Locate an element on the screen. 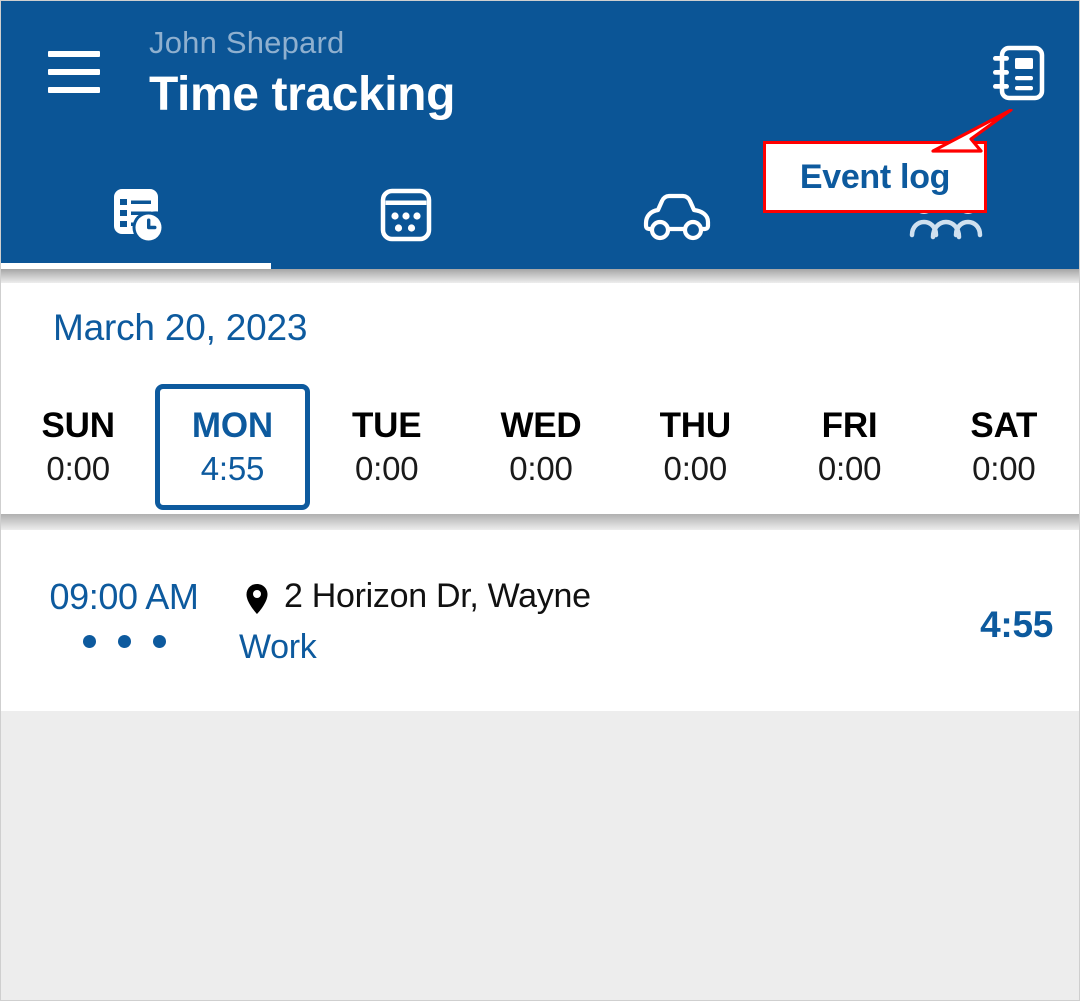  callout-label: Event log is located at coordinates (875, 176).